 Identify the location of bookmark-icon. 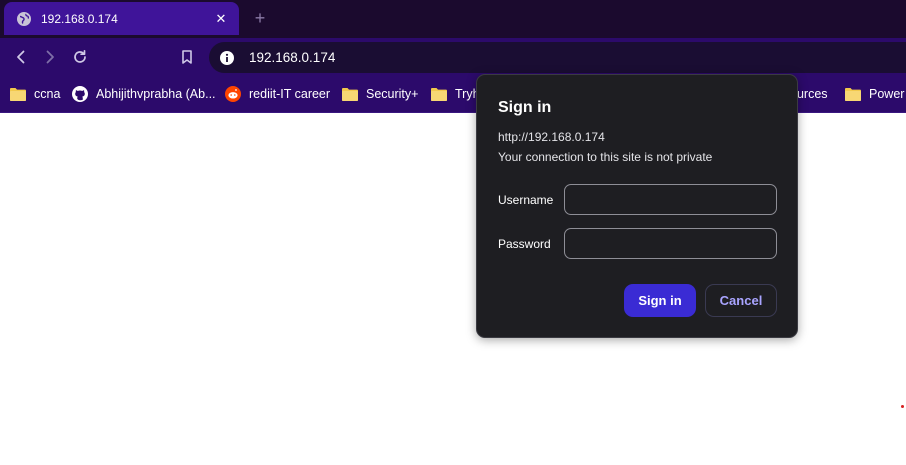
(187, 57).